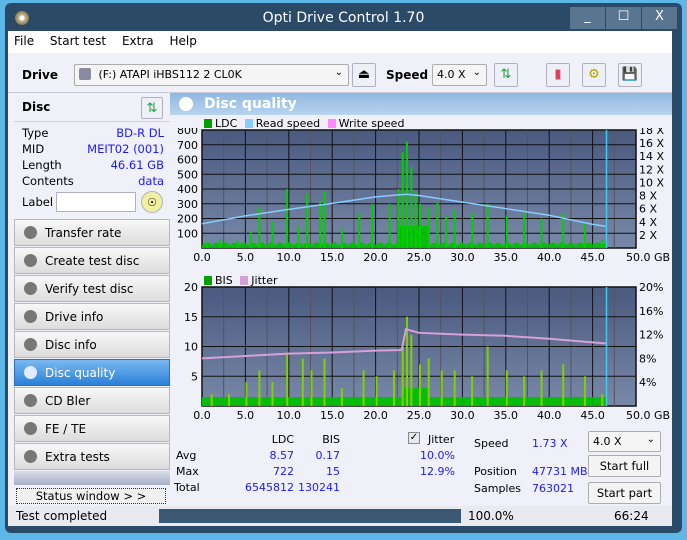 The height and width of the screenshot is (540, 687). Describe the element at coordinates (78, 39) in the screenshot. I see `menu-start-test: Start test` at that location.